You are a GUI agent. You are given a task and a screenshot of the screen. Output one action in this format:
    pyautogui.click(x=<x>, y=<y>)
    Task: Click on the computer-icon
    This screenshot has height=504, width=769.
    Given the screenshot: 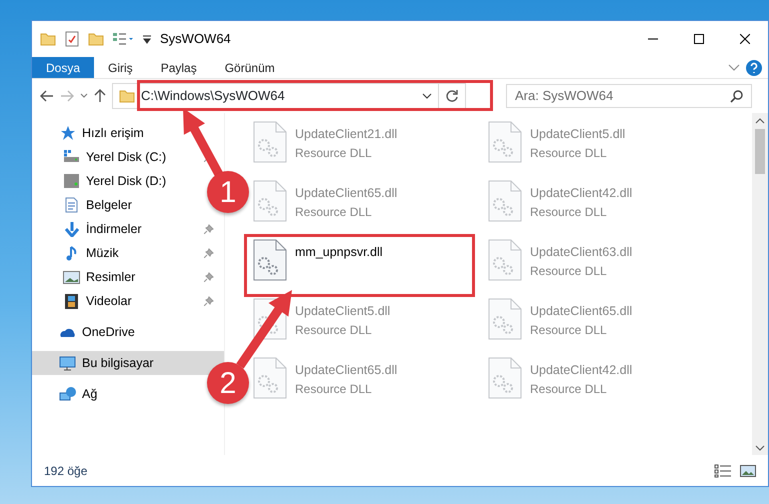 What is the action you would take?
    pyautogui.click(x=67, y=363)
    